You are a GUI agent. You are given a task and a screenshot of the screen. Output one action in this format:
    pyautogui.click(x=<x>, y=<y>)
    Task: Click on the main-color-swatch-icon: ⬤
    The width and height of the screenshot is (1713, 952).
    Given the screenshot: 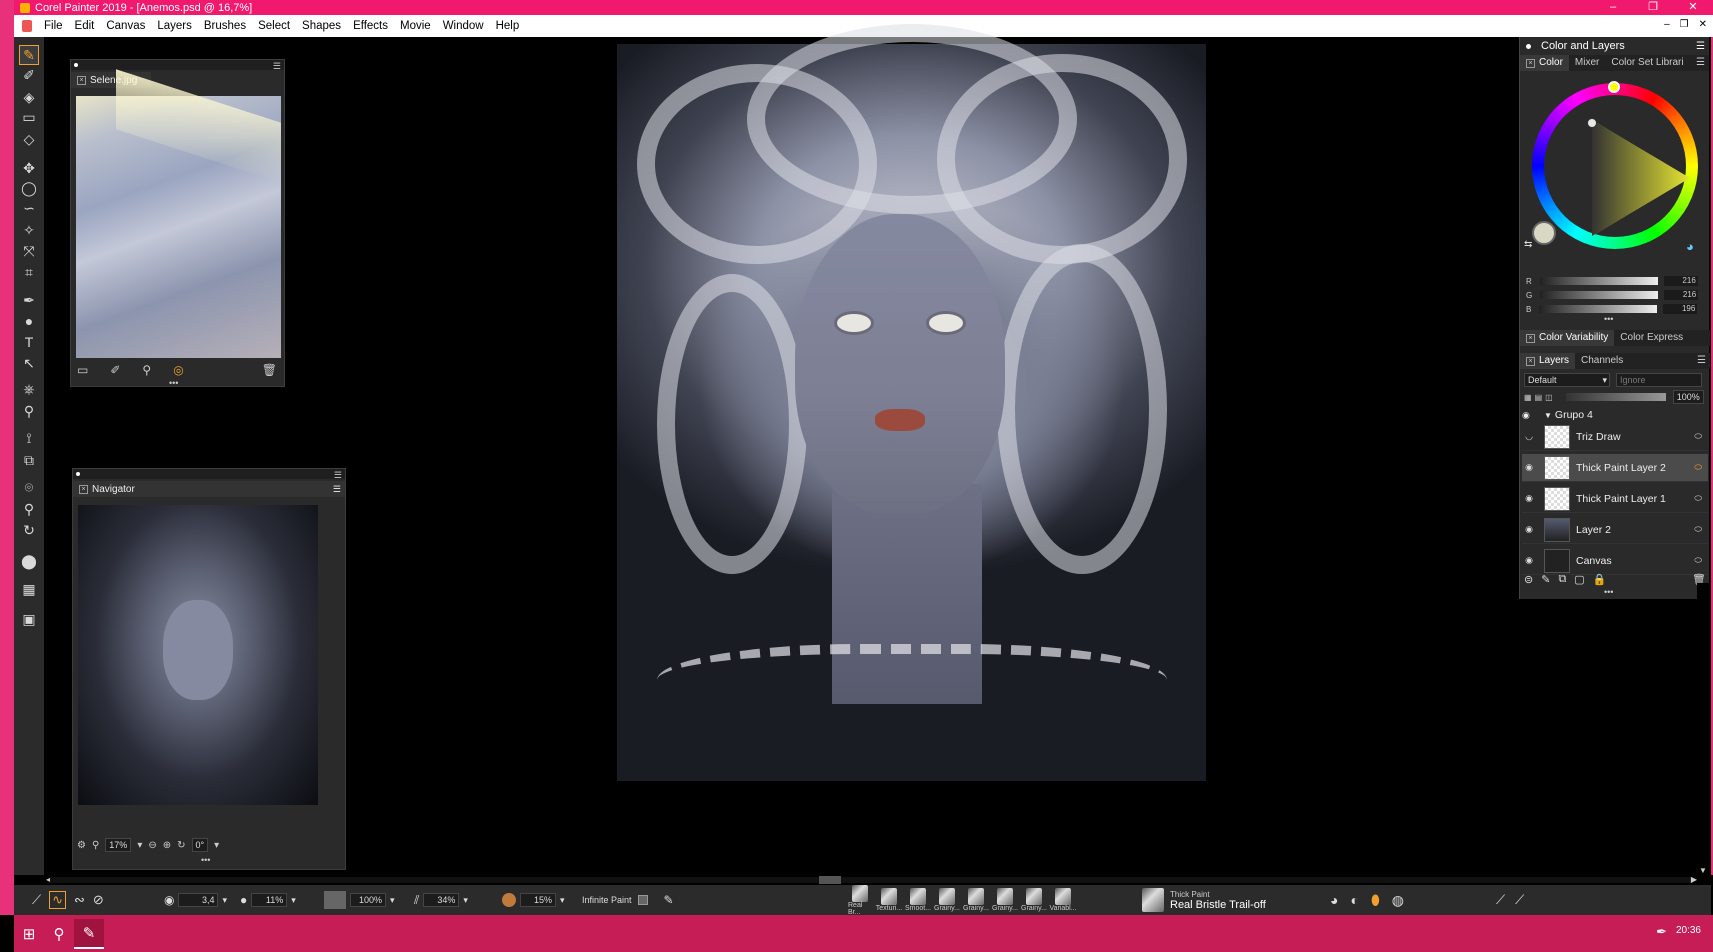 What is the action you would take?
    pyautogui.click(x=29, y=561)
    